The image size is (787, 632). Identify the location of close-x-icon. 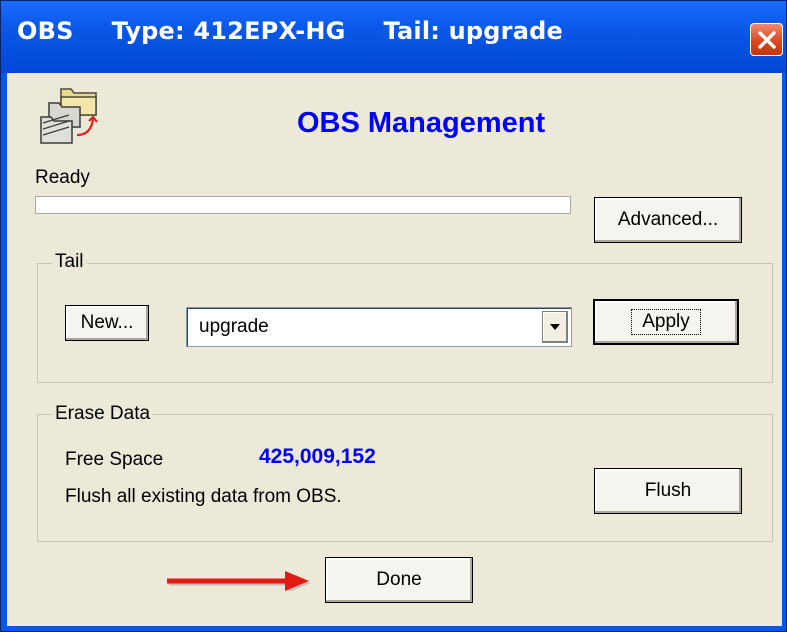
(767, 40).